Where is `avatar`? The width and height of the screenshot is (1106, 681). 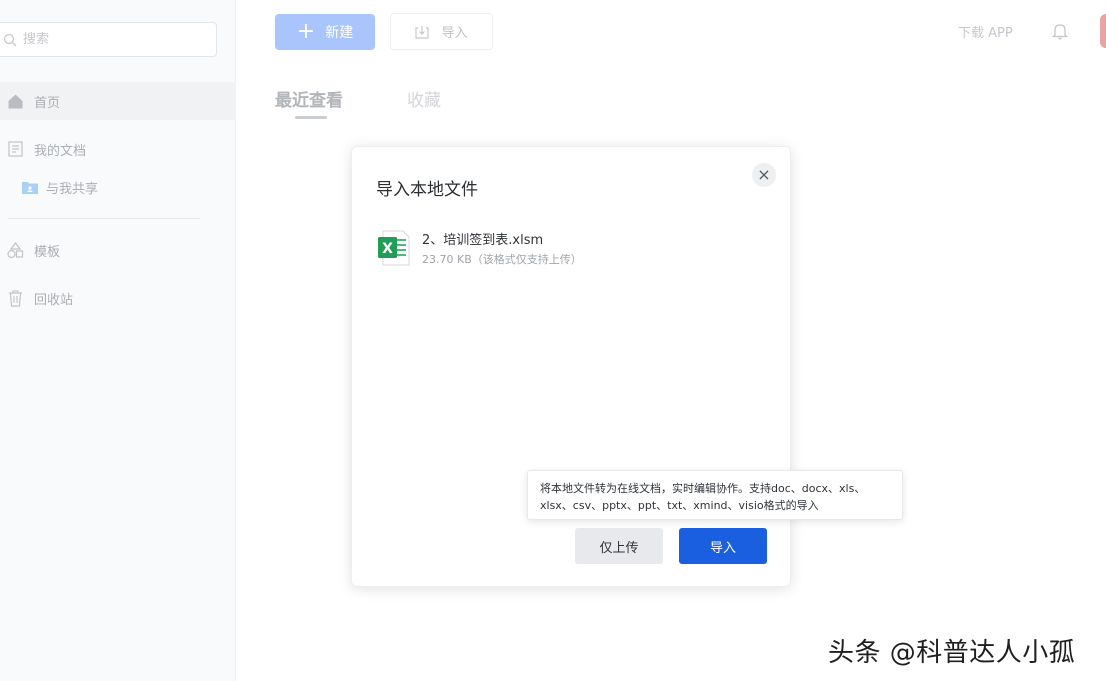 avatar is located at coordinates (1103, 31).